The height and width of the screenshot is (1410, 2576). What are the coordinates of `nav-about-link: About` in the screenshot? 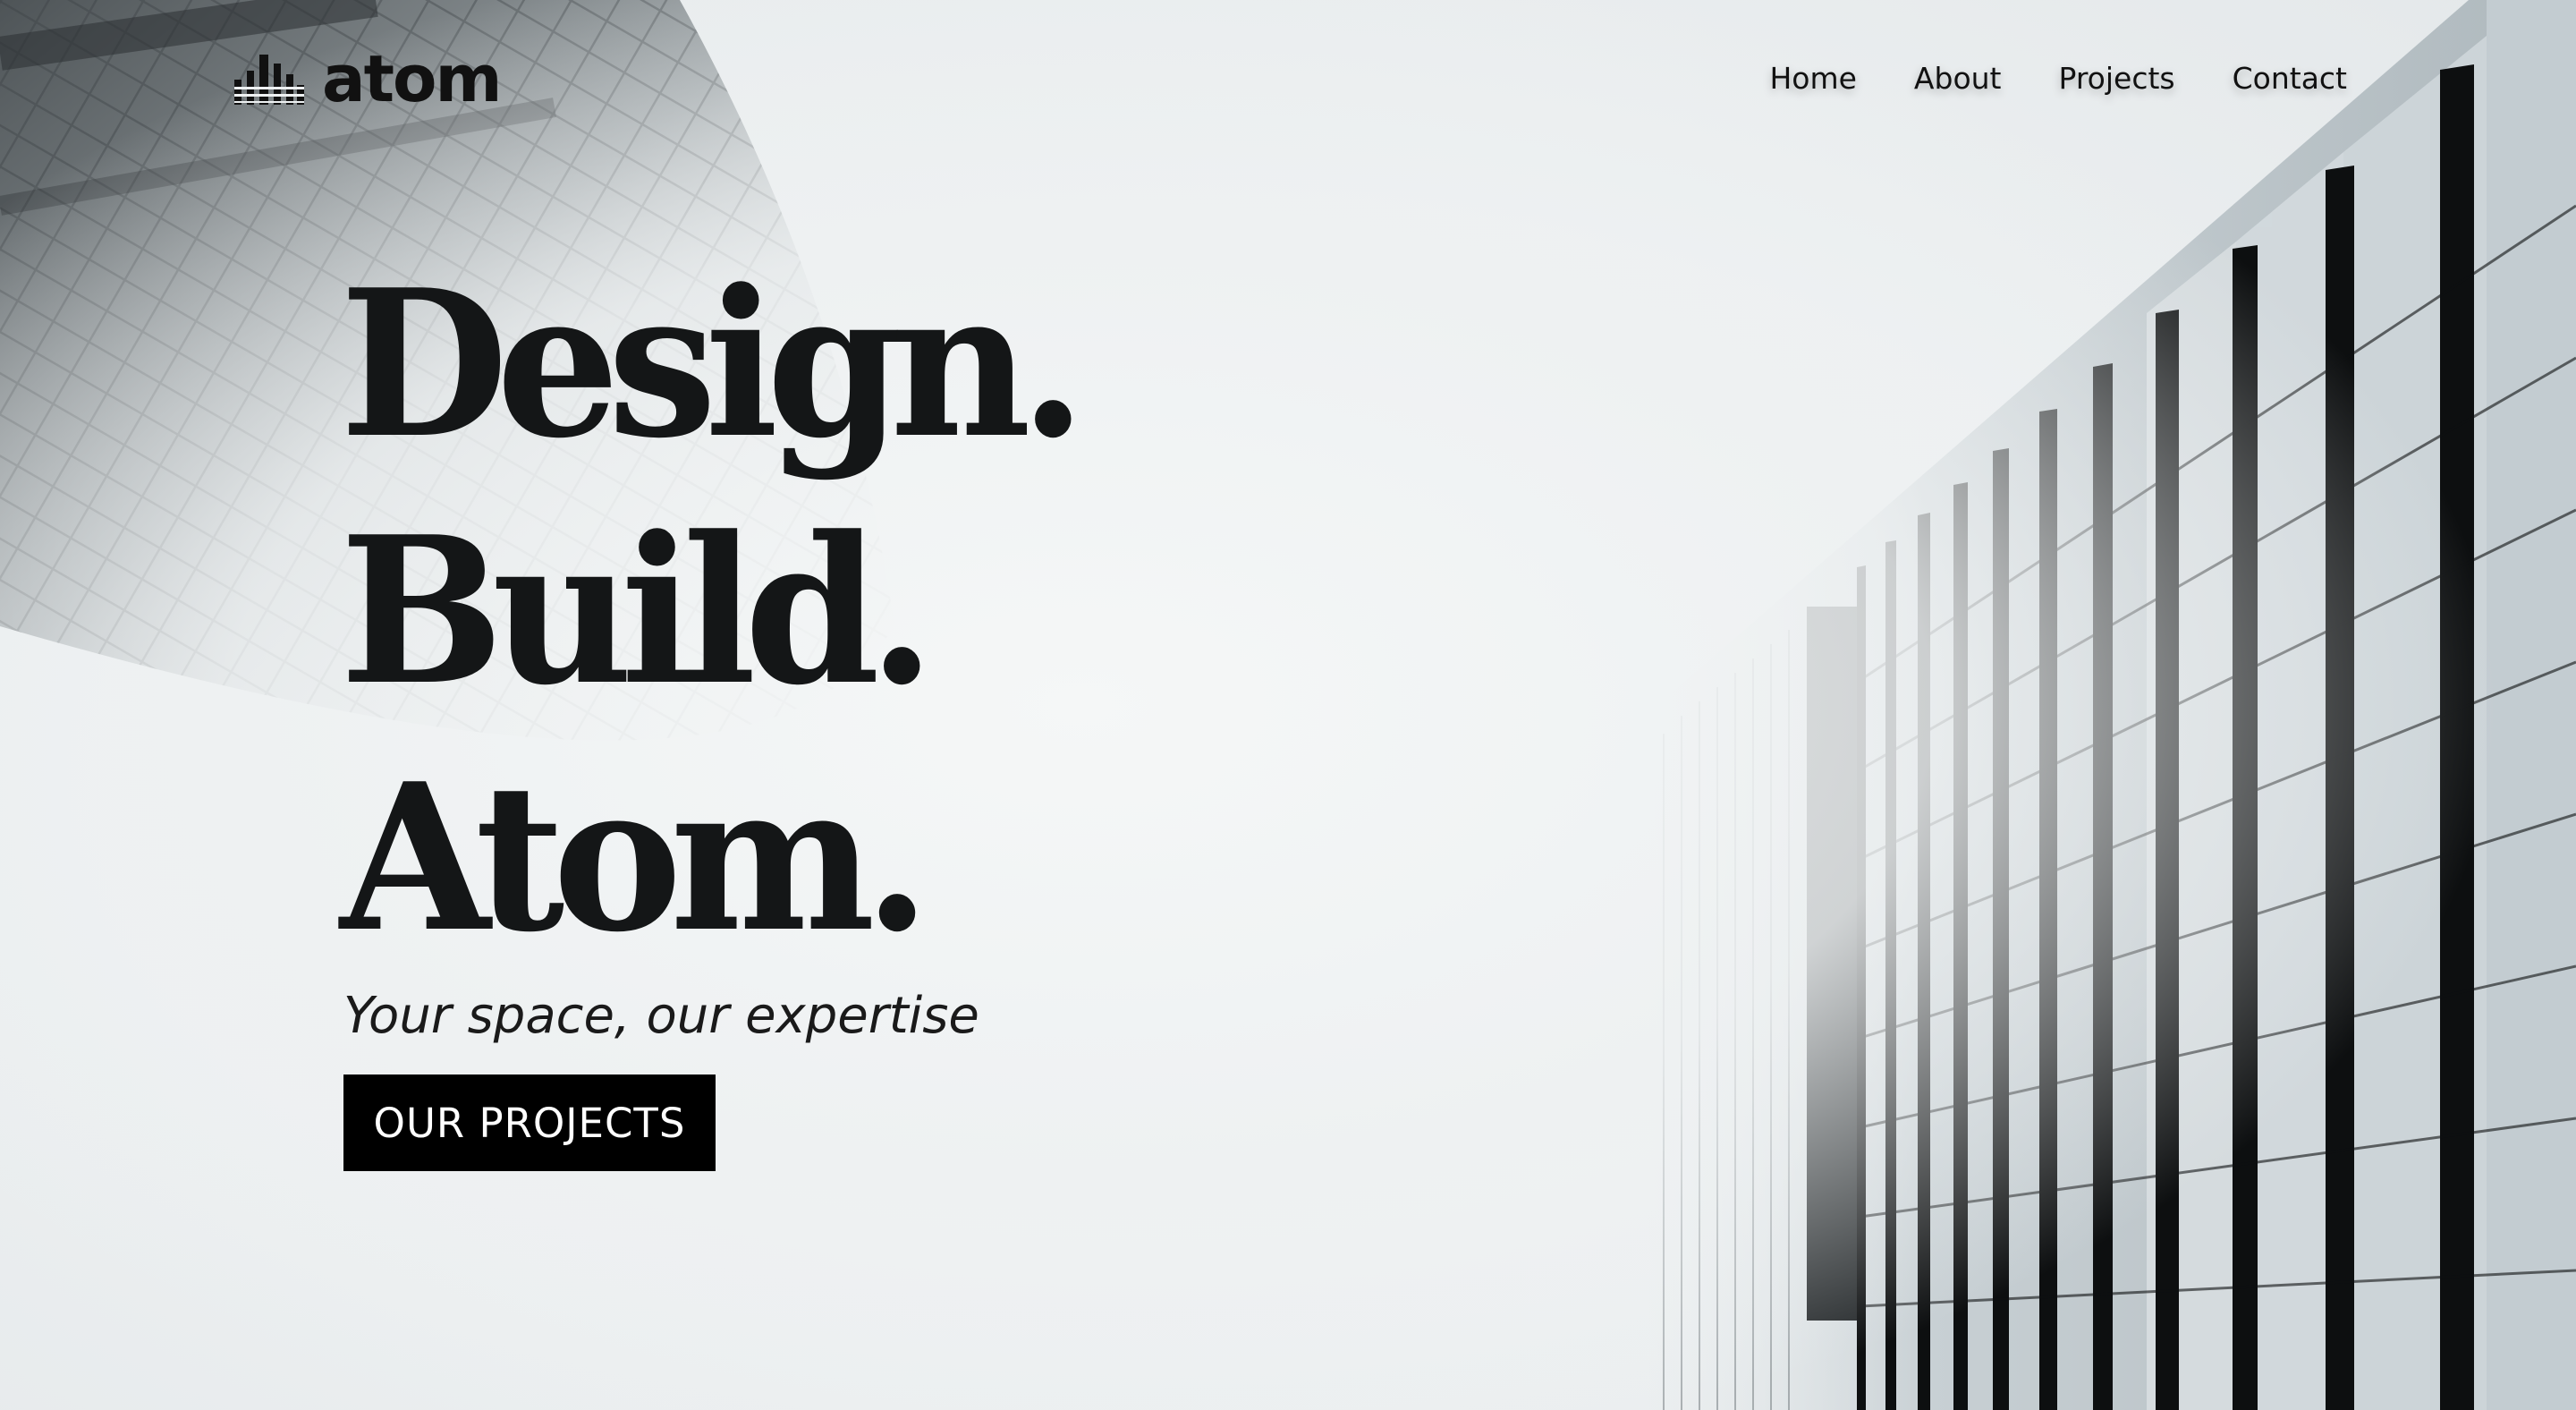 It's located at (1958, 79).